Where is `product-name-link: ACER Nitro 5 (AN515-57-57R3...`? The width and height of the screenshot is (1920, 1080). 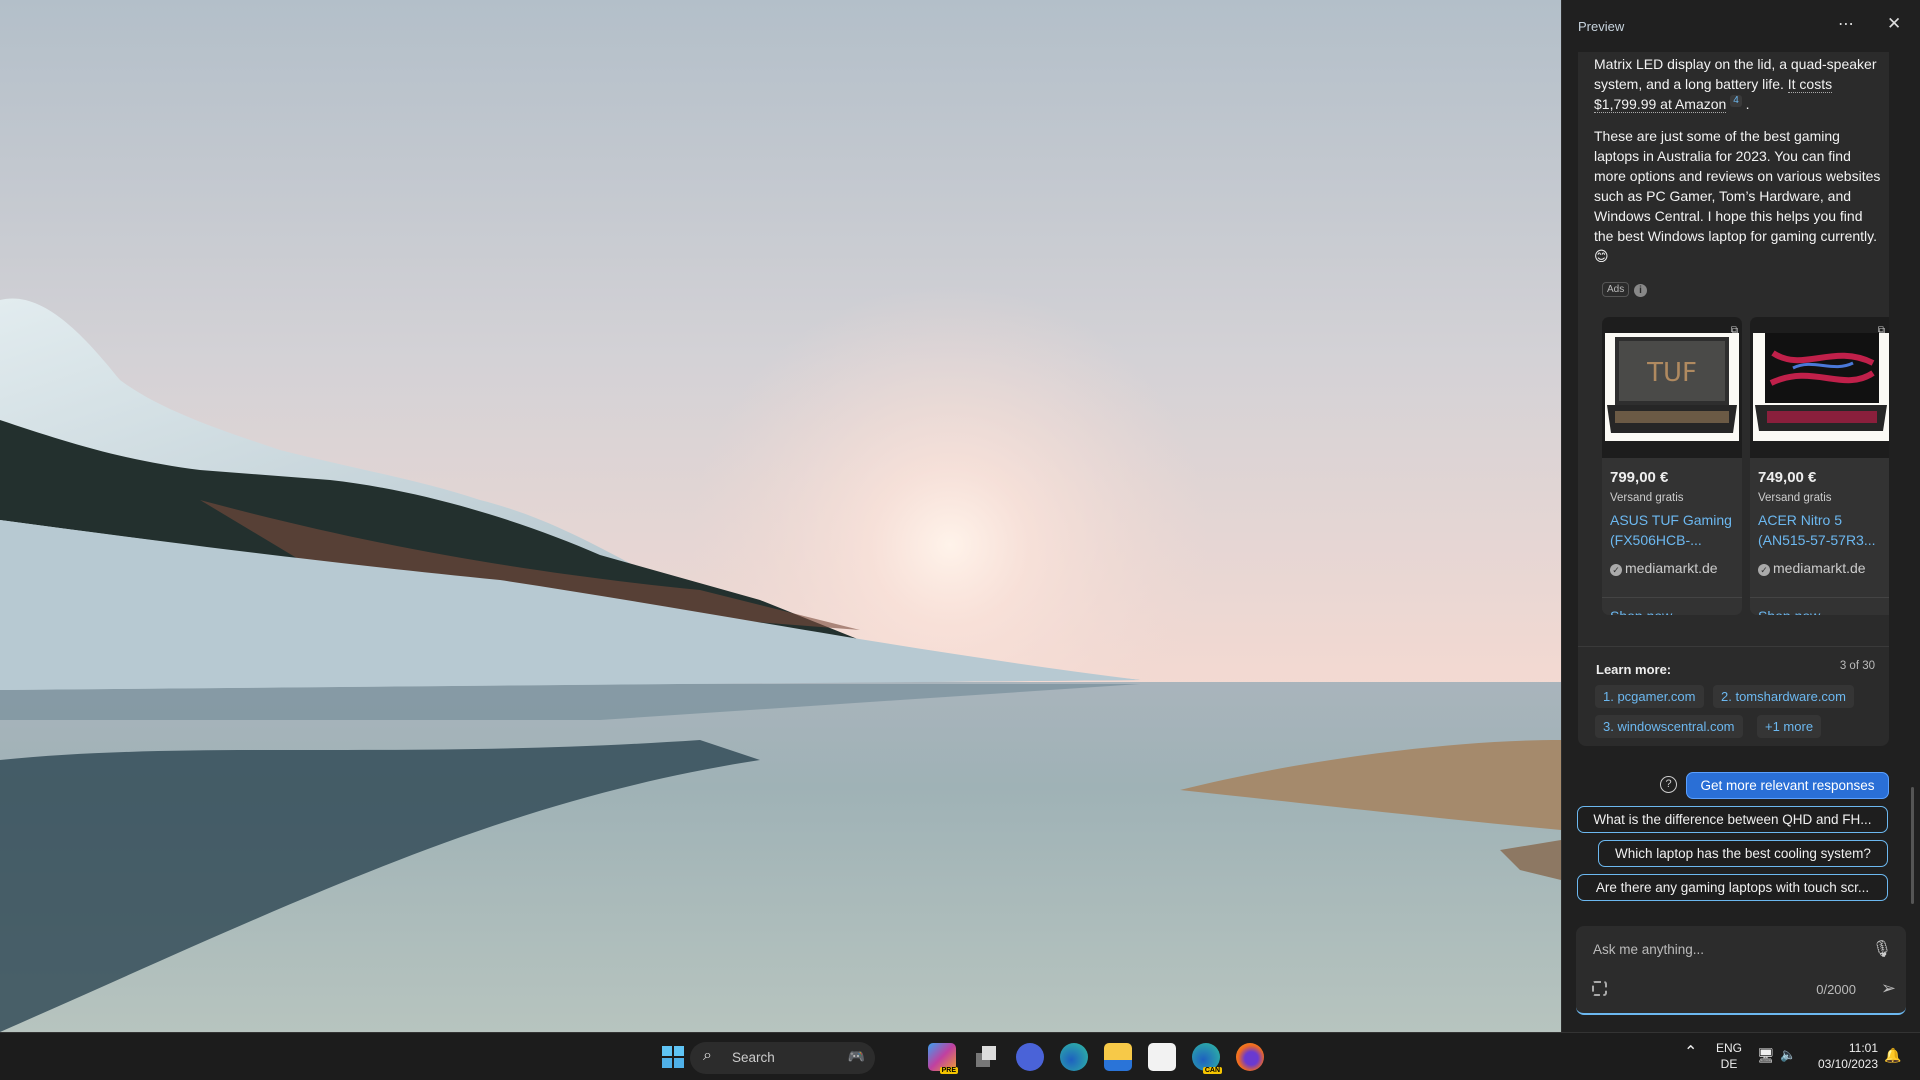
product-name-link: ACER Nitro 5 (AN515-57-57R3... is located at coordinates (1822, 530).